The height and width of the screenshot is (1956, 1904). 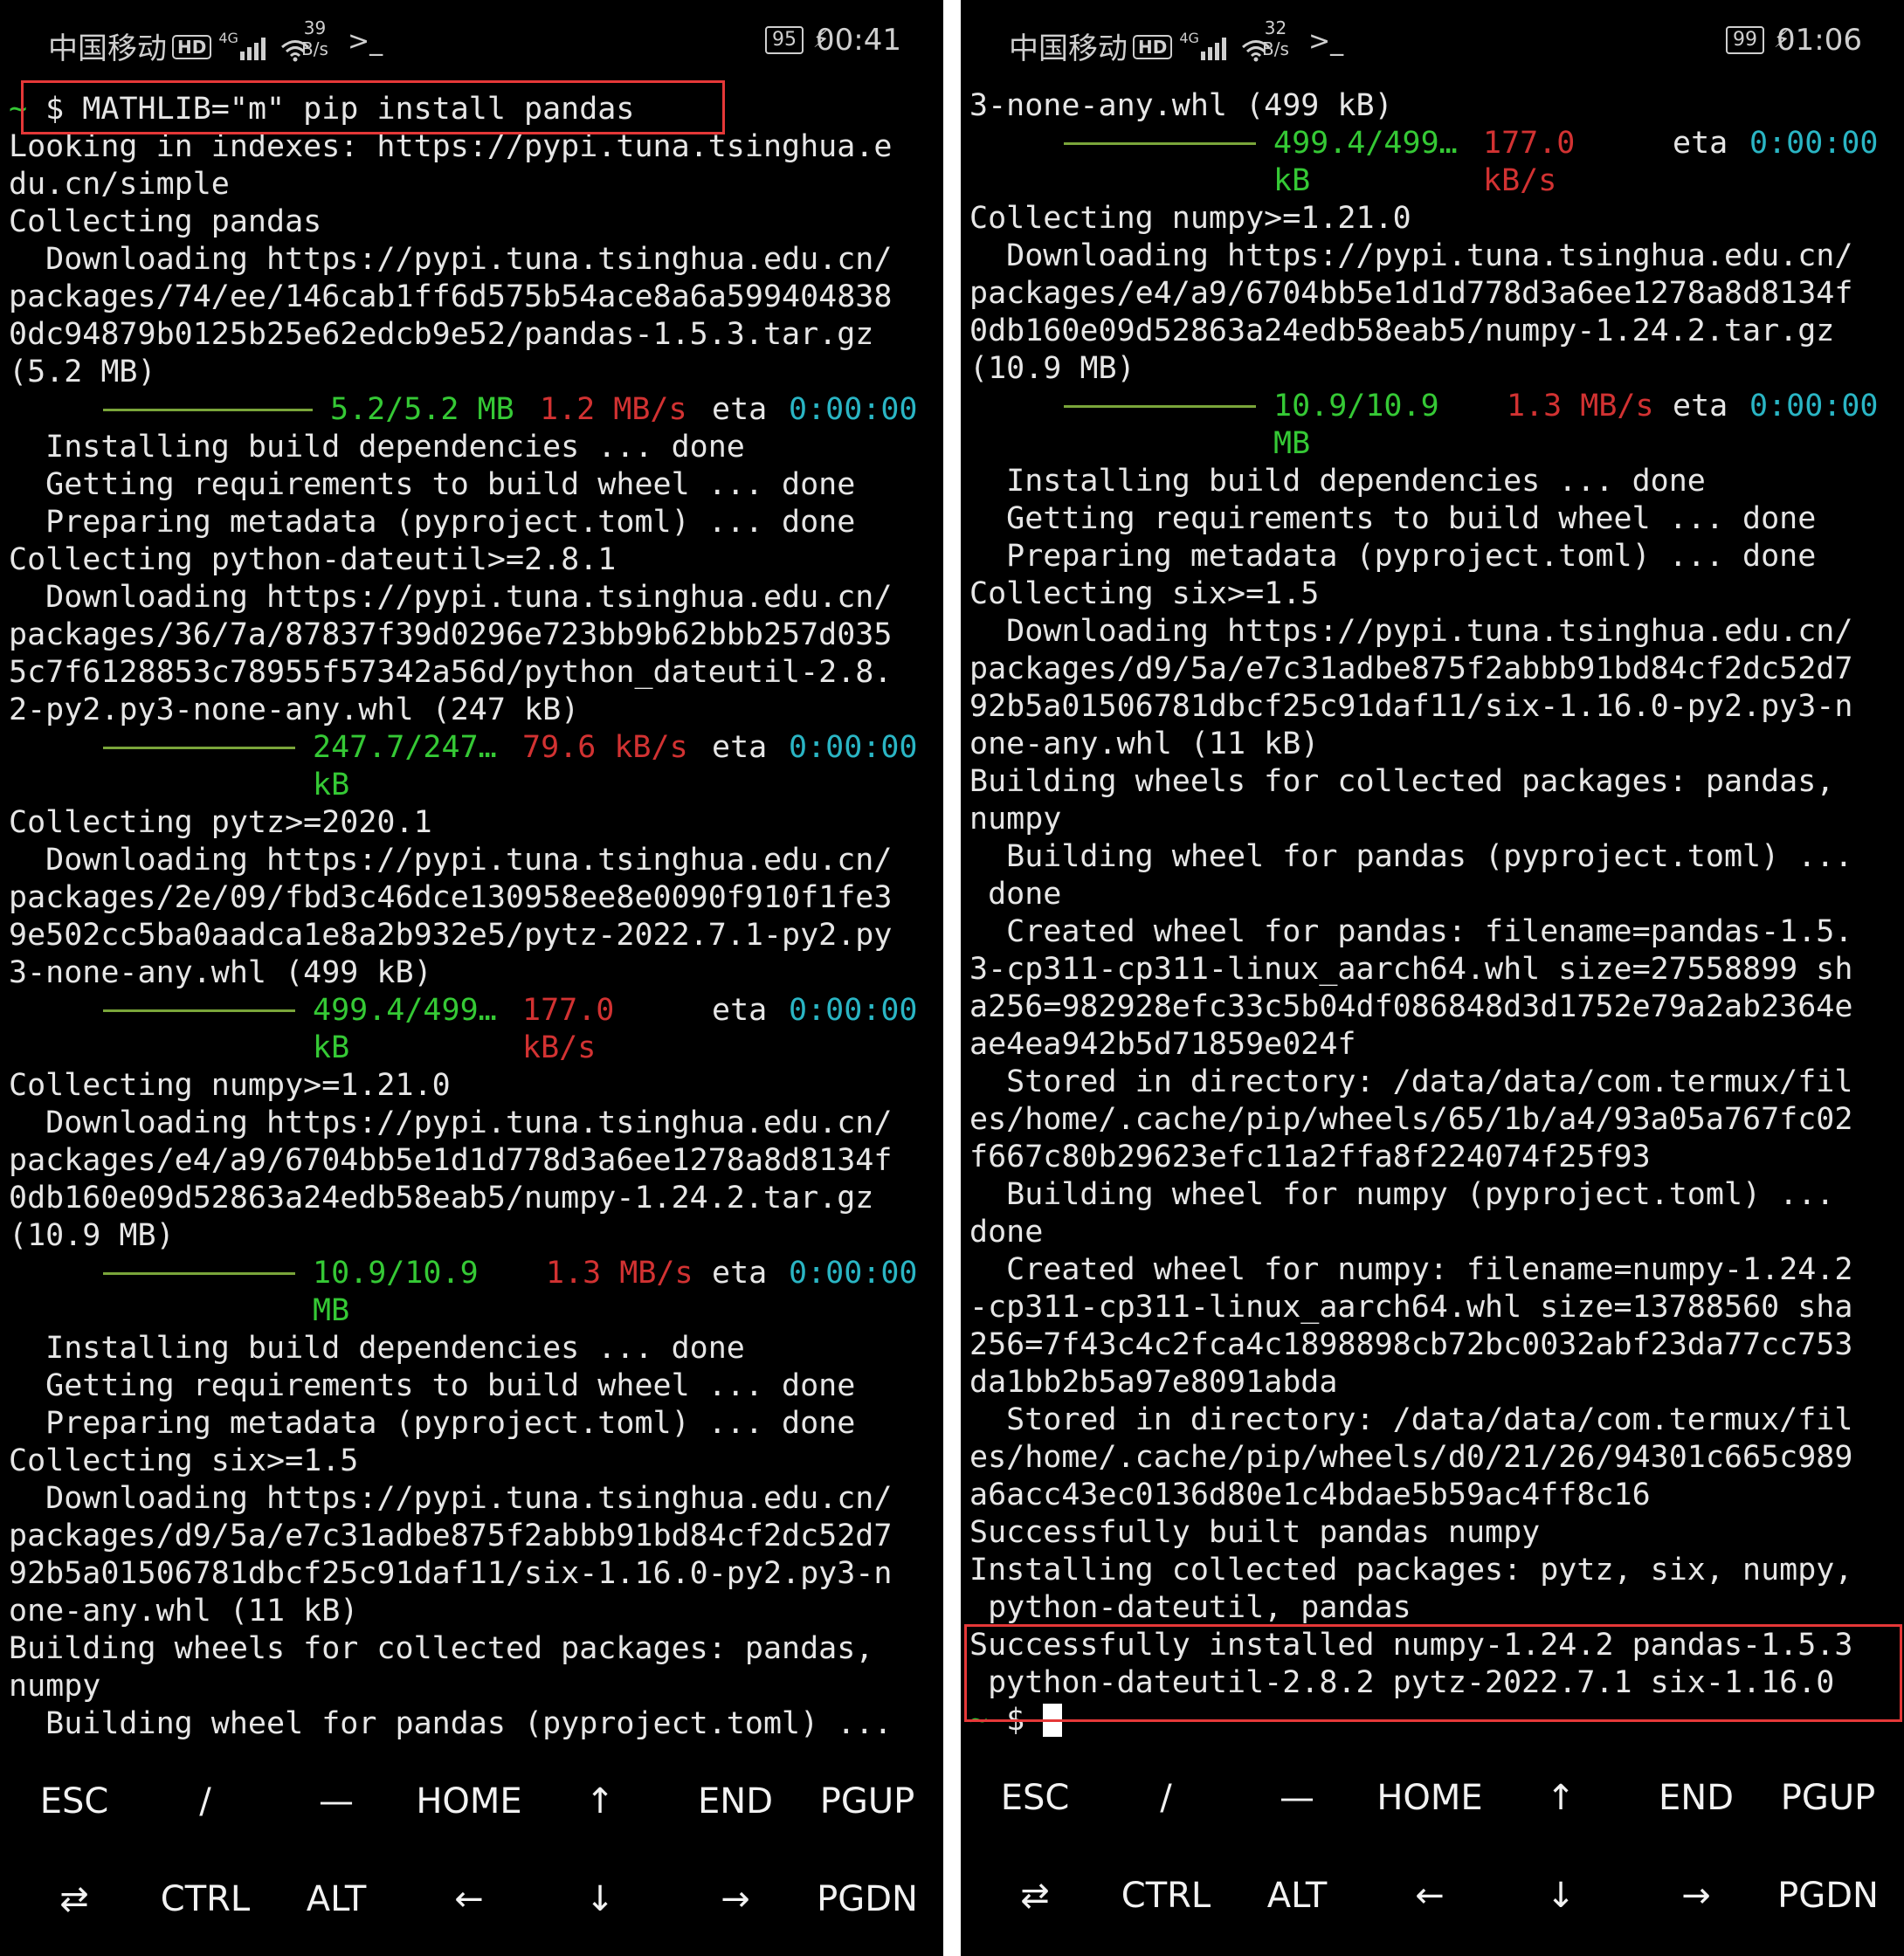 I want to click on progress-rate-unit: kB/s, so click(x=1520, y=180).